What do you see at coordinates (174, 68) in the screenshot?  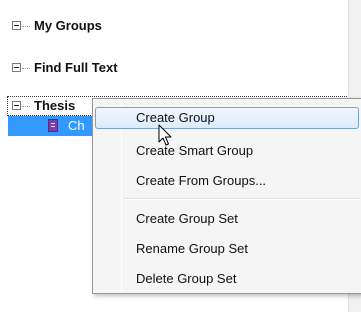 I see `tree-group-find-full-text: Find Full Text` at bounding box center [174, 68].